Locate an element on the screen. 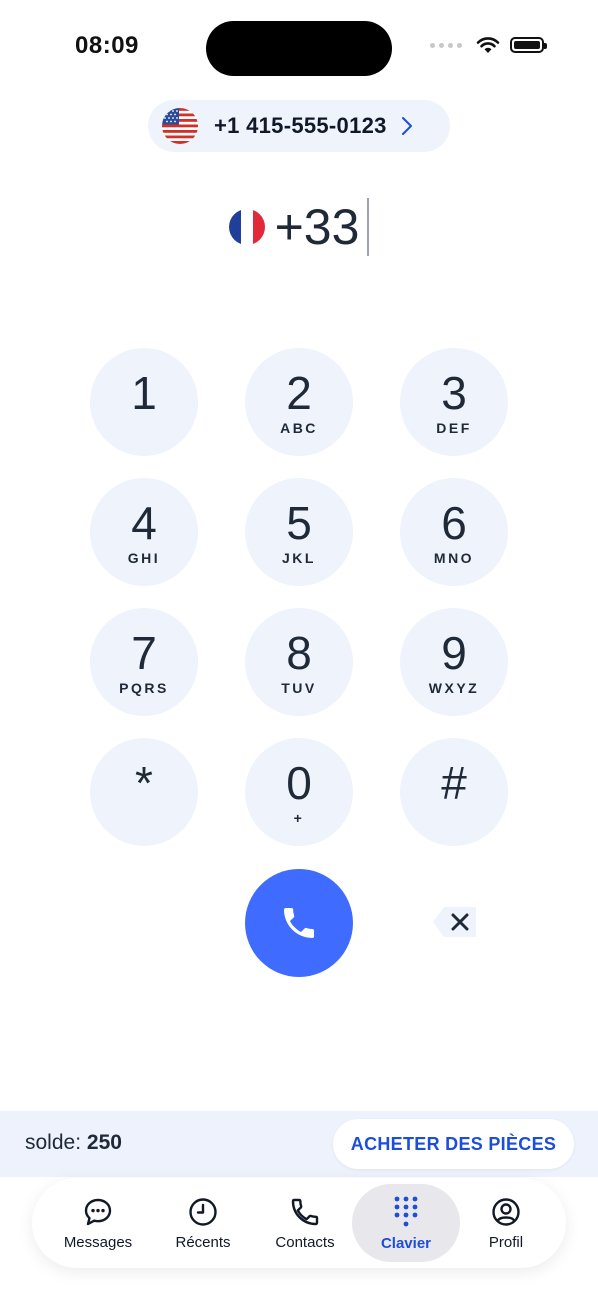 The image size is (598, 1300). tab-messages: Messages is located at coordinates (98, 1223).